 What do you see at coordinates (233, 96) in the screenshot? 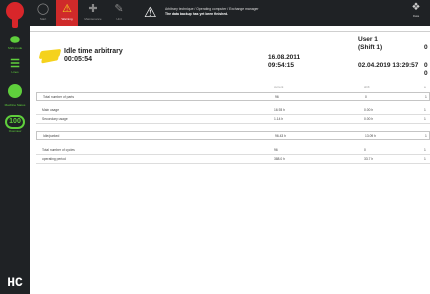
I see `table-row: Total number of parts 96 0 1` at bounding box center [233, 96].